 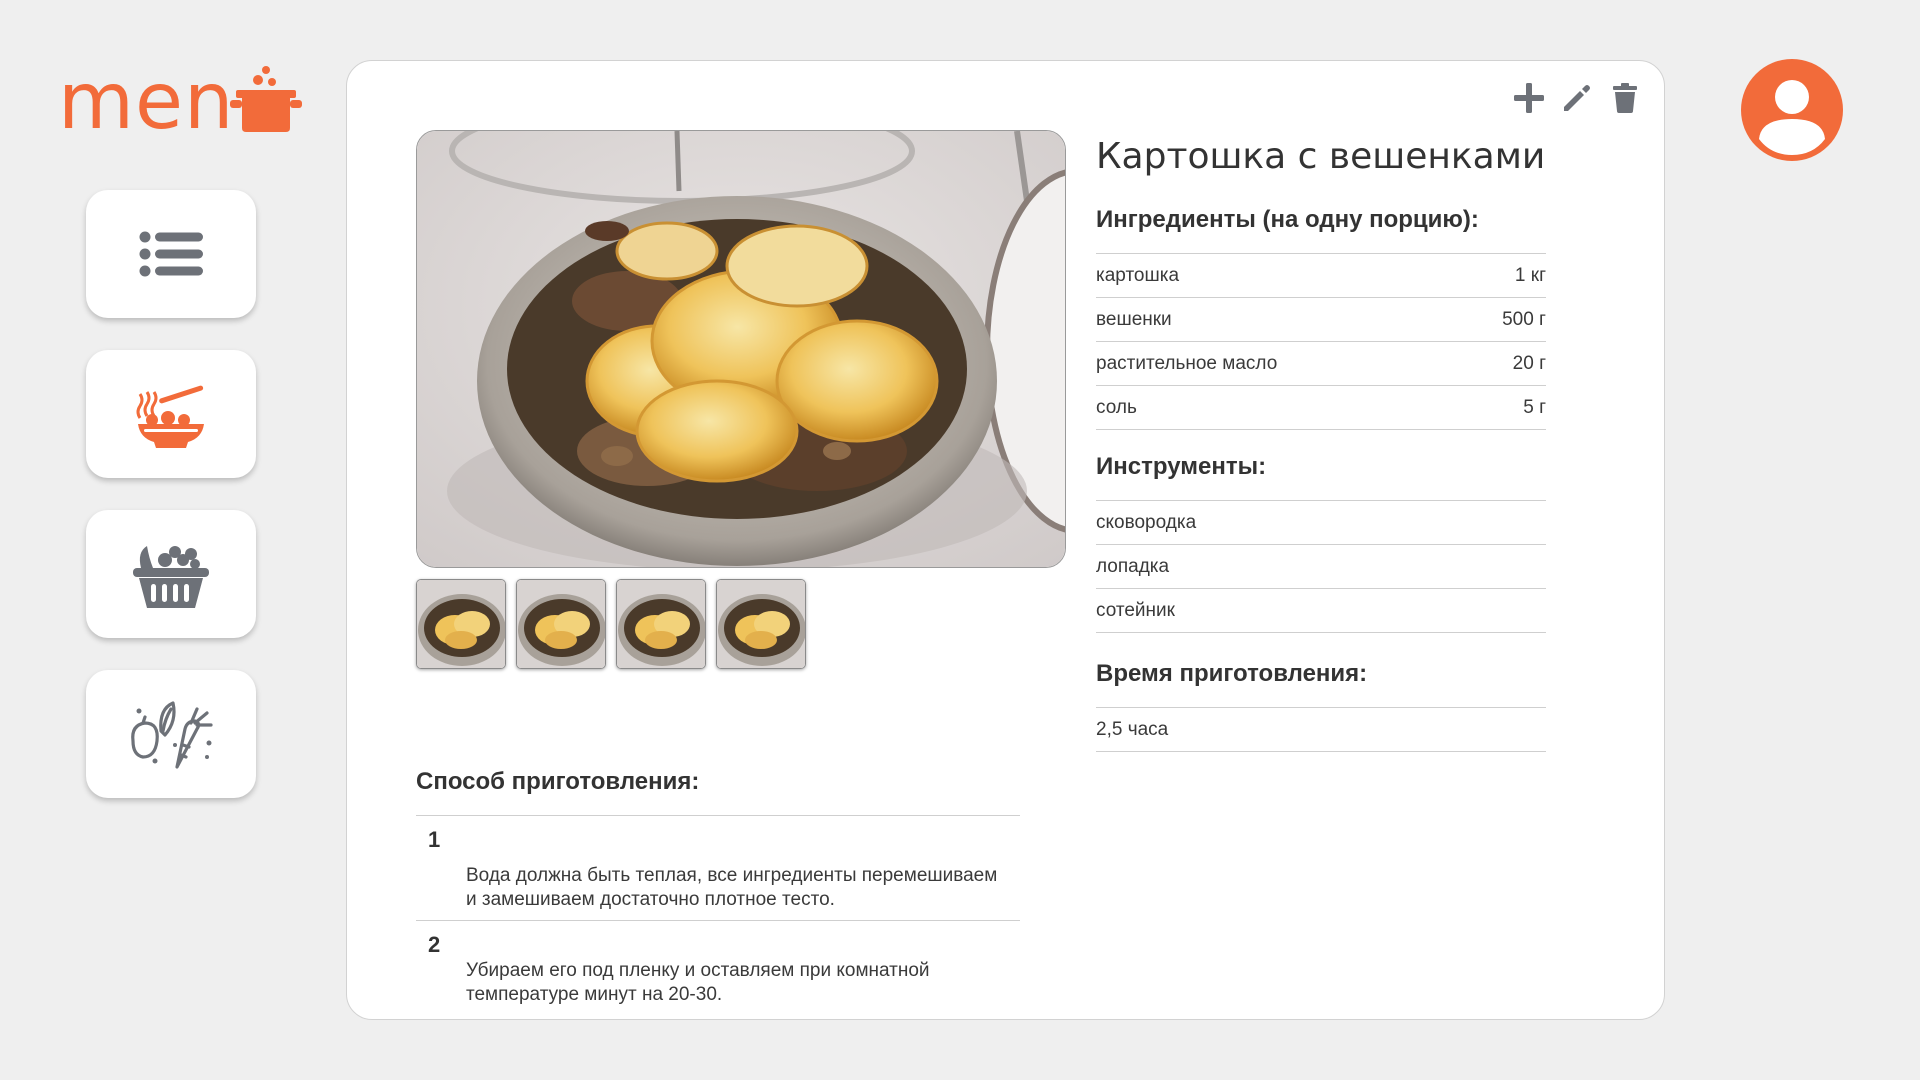 I want to click on logo-text: men, so click(x=146, y=102).